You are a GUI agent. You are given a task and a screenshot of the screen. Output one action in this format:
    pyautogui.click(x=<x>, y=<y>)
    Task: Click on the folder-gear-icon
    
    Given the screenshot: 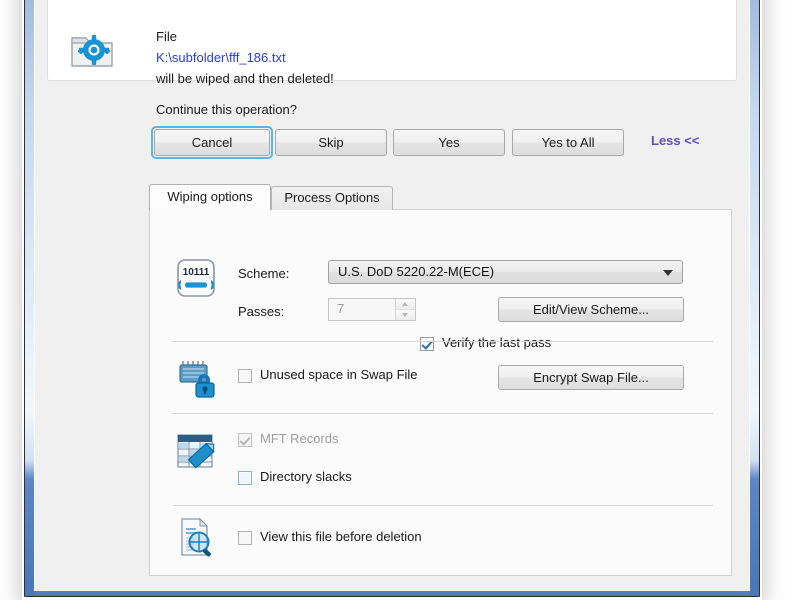 What is the action you would take?
    pyautogui.click(x=92, y=50)
    